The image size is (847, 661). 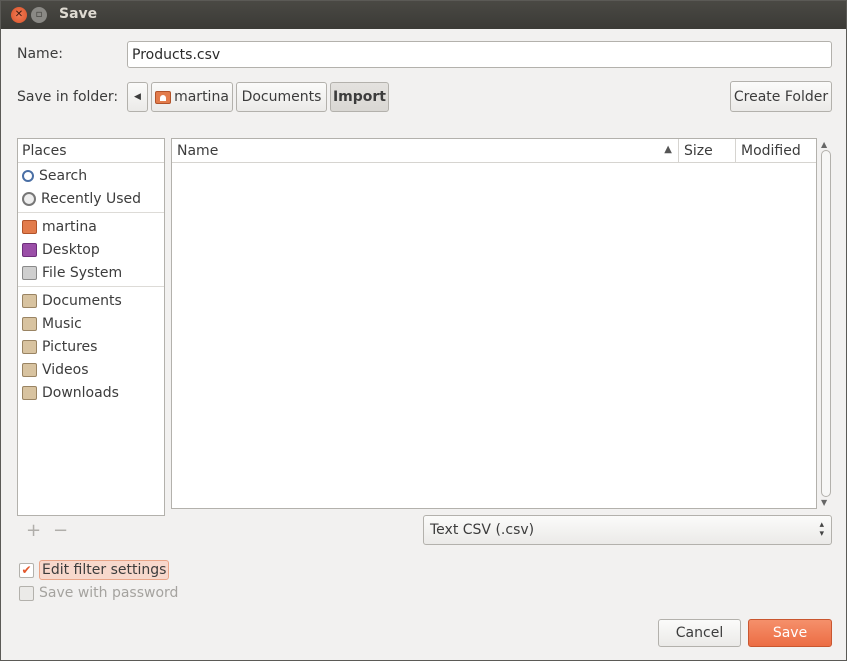 What do you see at coordinates (423, 15) in the screenshot?
I see `titlebar: ✕ ▫ Save` at bounding box center [423, 15].